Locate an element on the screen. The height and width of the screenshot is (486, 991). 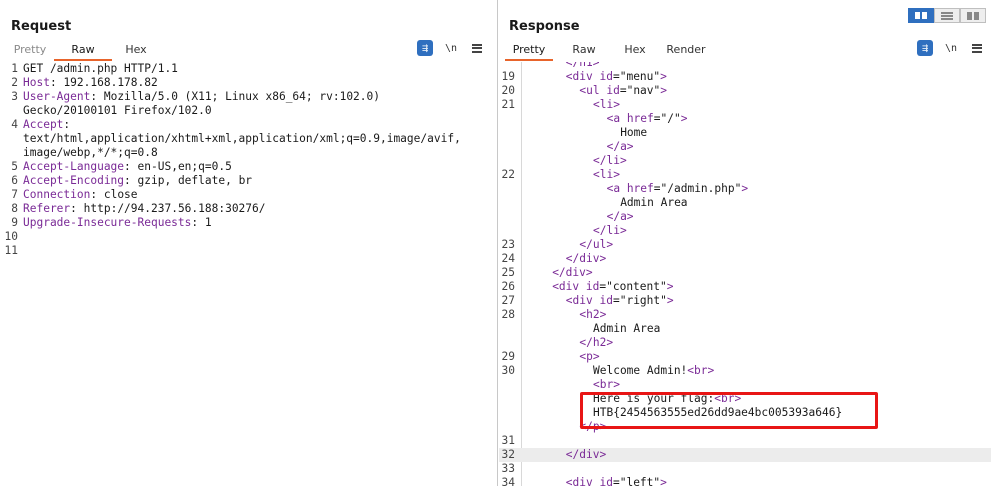
line-number: 5 is located at coordinates (14, 166).